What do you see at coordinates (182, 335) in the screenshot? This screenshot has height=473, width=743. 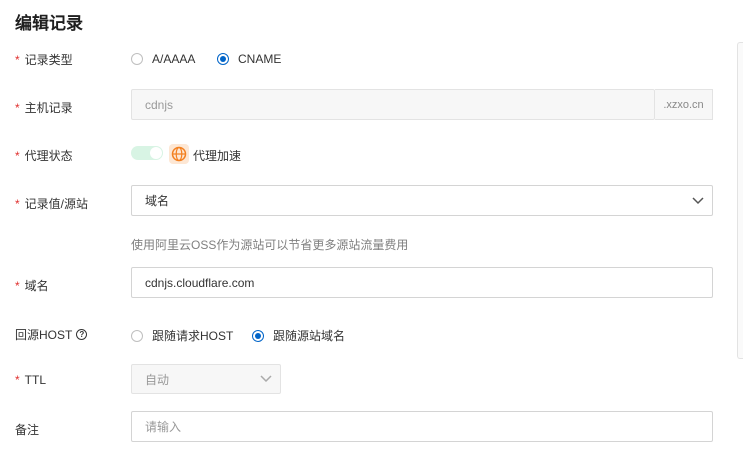 I see `radio-follow-request-host: 跟随请求HOST` at bounding box center [182, 335].